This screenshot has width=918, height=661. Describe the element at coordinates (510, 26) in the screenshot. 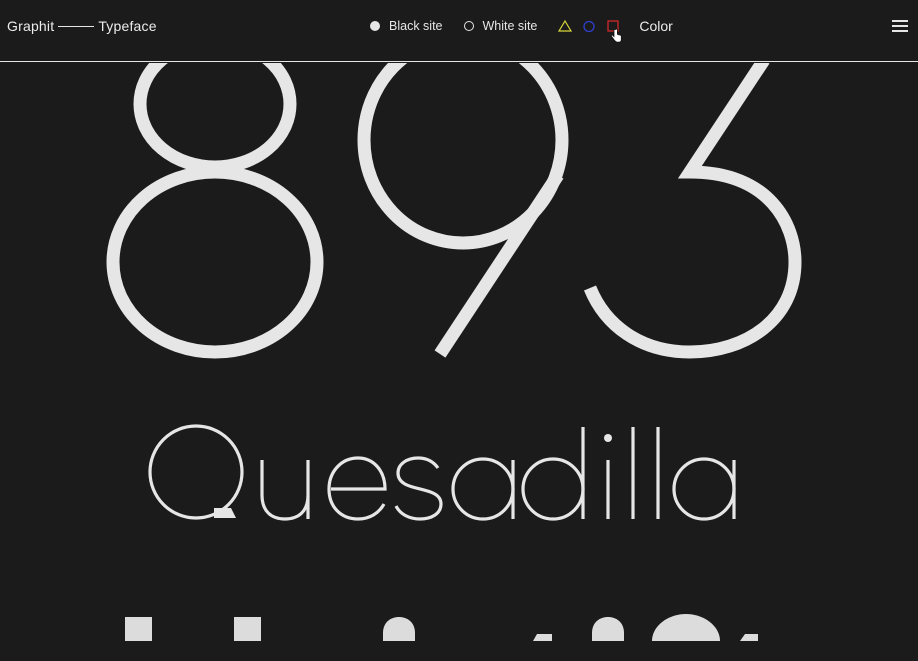

I see `white-site-label: White site` at that location.